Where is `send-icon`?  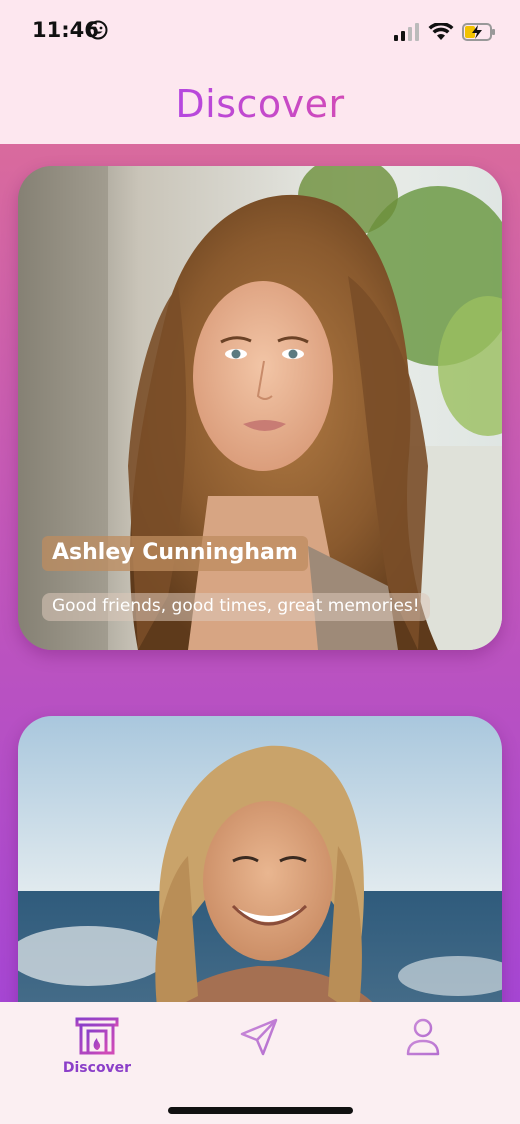 send-icon is located at coordinates (259, 1037).